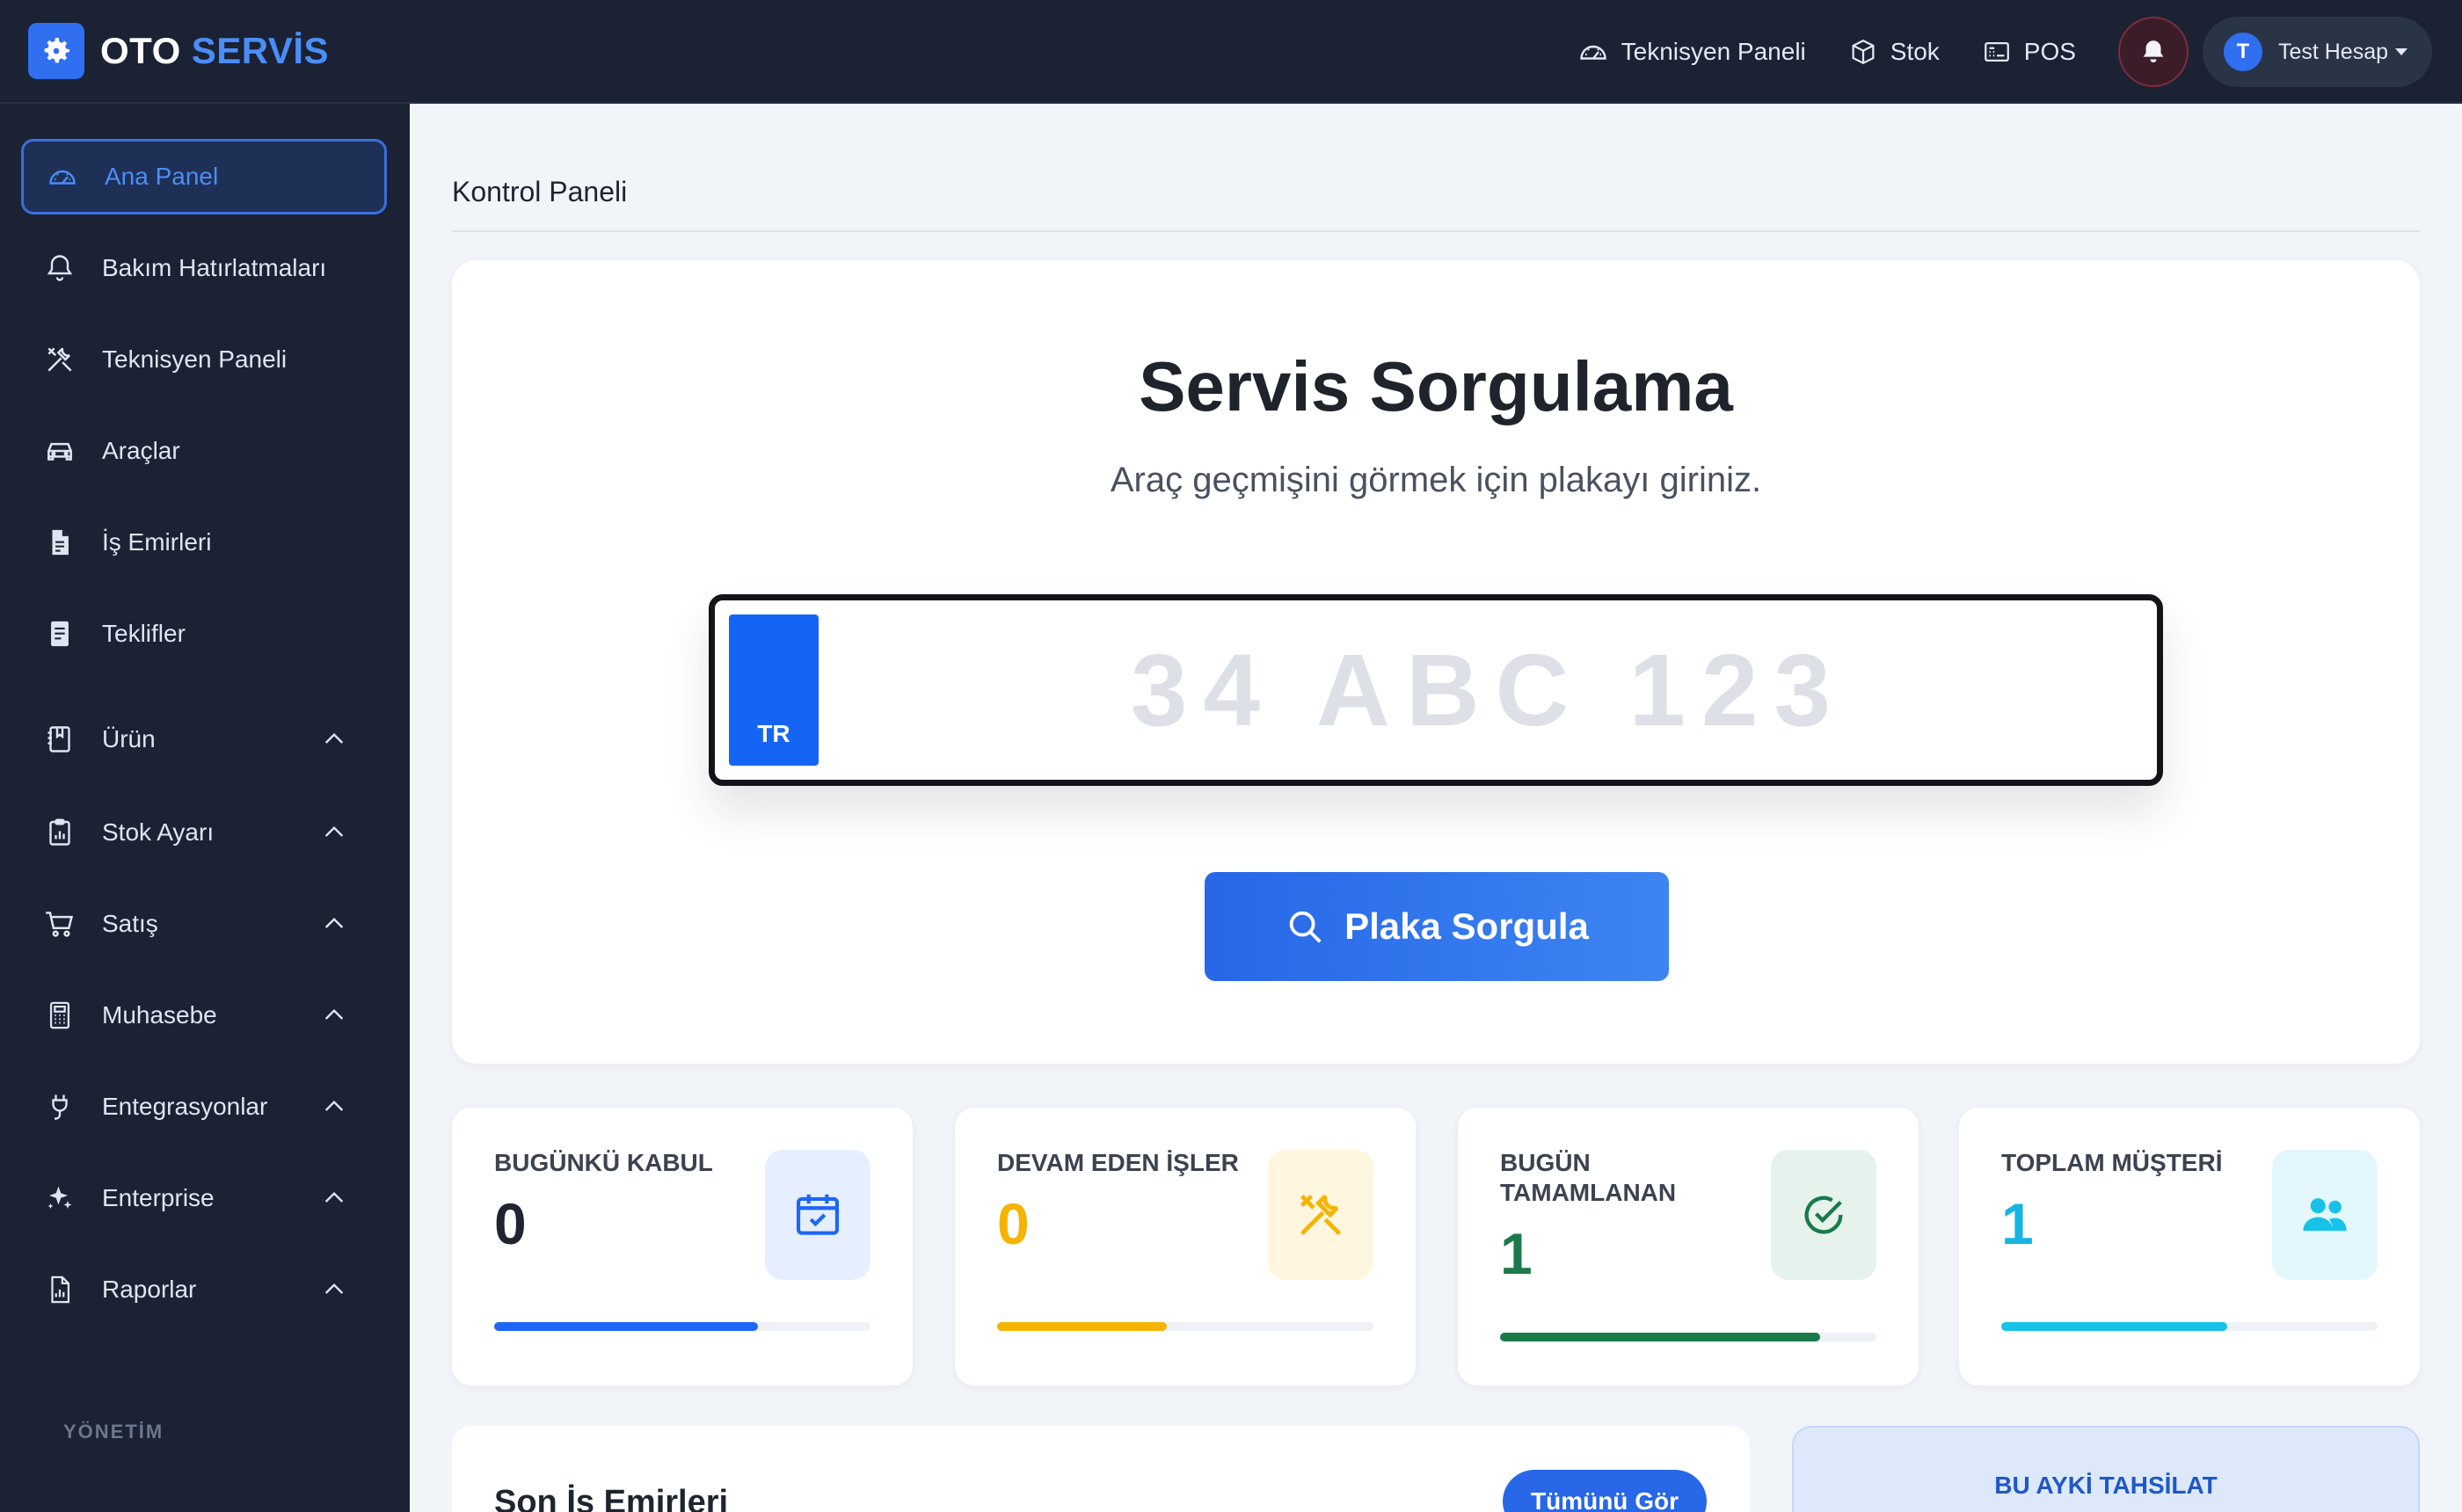 This screenshot has height=1512, width=2462. Describe the element at coordinates (260, 51) in the screenshot. I see `brand-name-part2: SERVİS` at that location.